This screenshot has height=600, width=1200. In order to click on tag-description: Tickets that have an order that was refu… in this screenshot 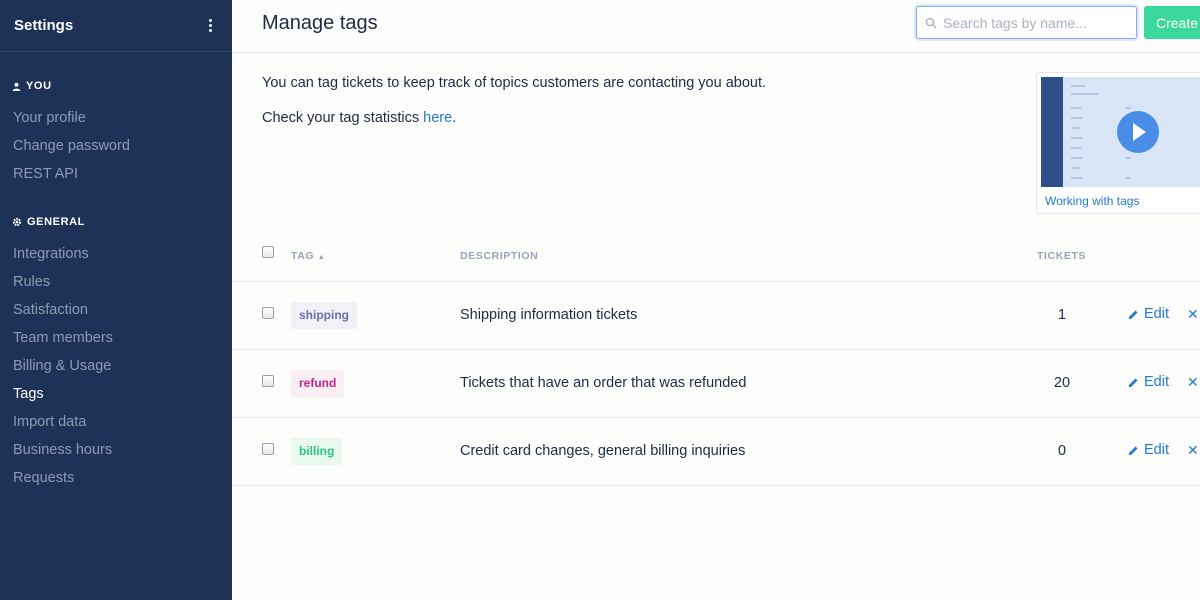, I will do `click(603, 383)`.